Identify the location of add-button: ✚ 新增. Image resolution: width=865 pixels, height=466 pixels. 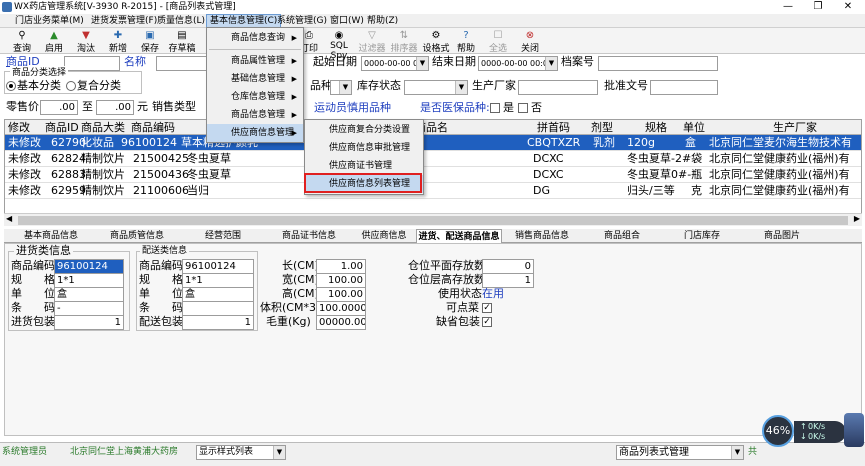
(118, 42).